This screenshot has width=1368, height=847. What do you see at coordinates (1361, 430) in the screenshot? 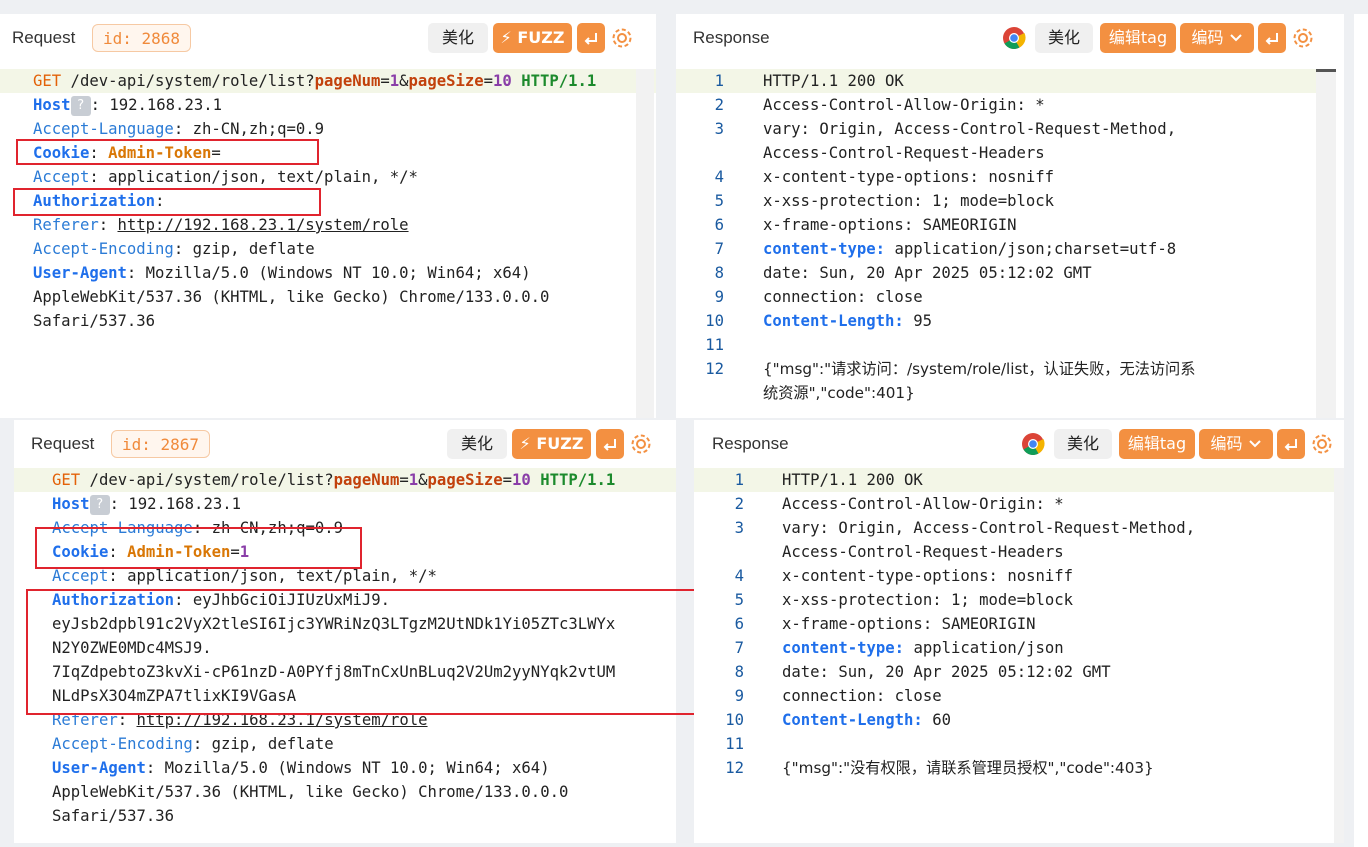
I see `side-panel-edge` at bounding box center [1361, 430].